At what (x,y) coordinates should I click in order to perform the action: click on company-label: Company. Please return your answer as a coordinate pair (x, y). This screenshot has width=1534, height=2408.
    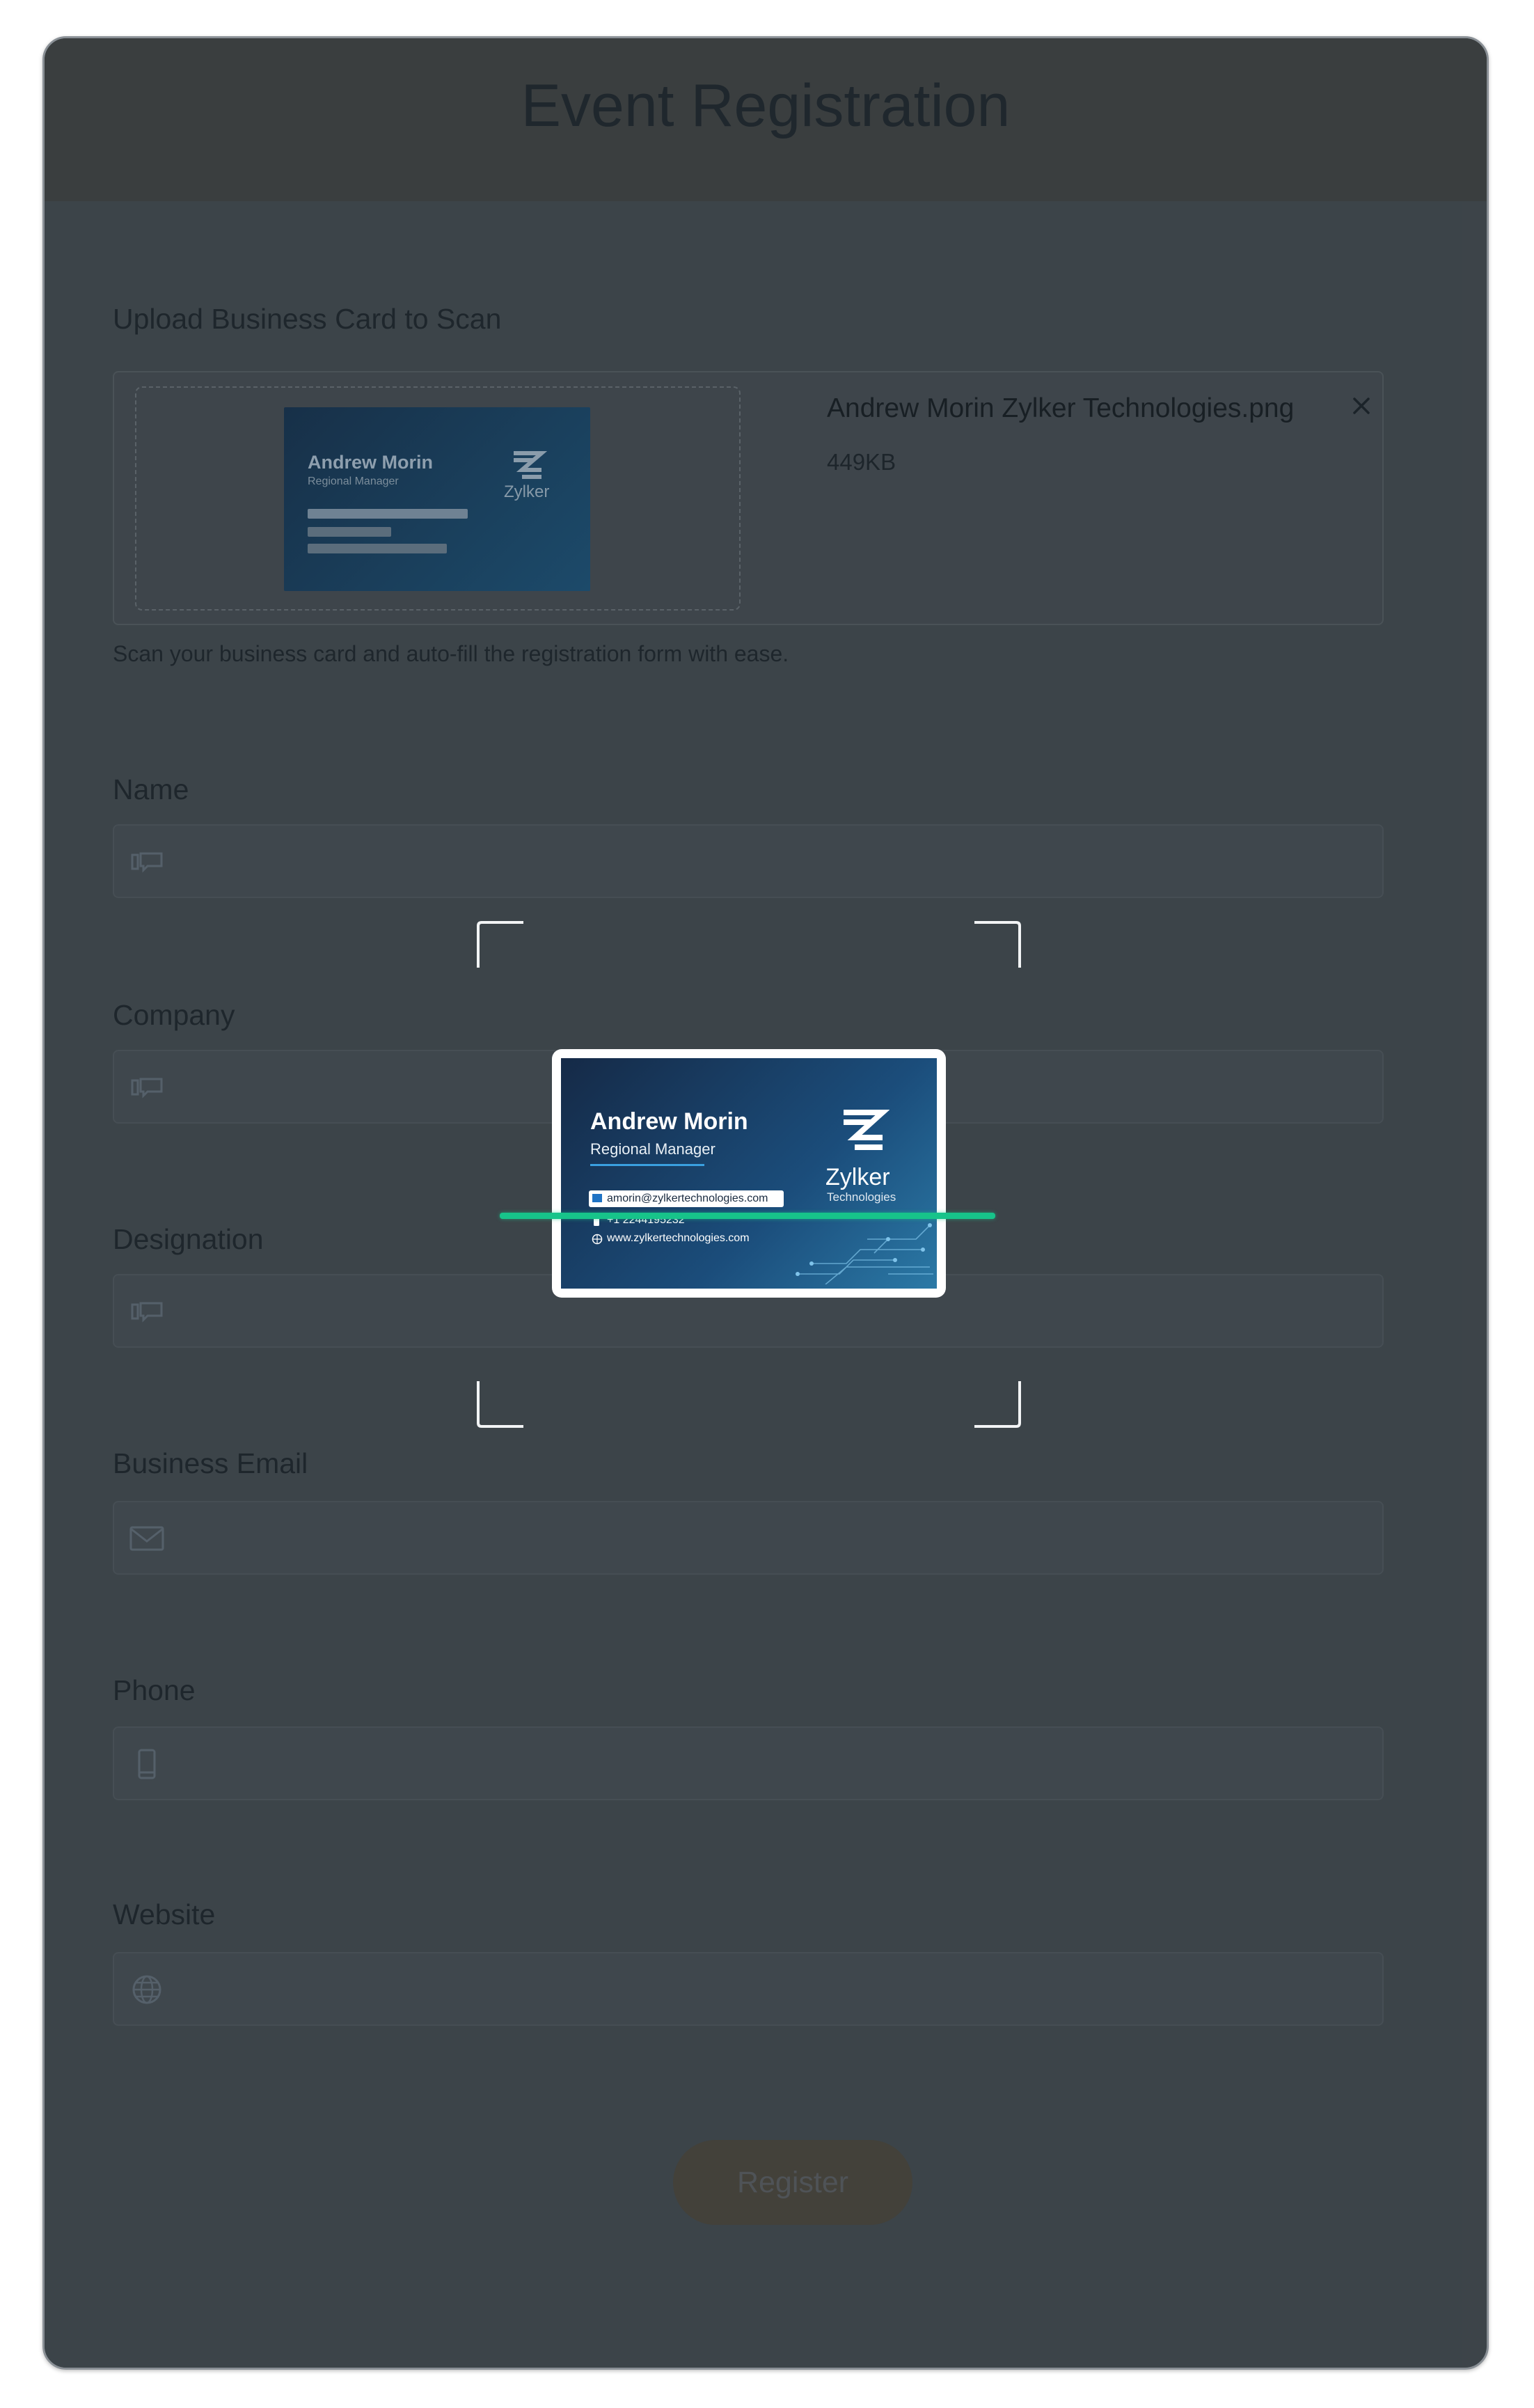
    Looking at the image, I should click on (174, 1015).